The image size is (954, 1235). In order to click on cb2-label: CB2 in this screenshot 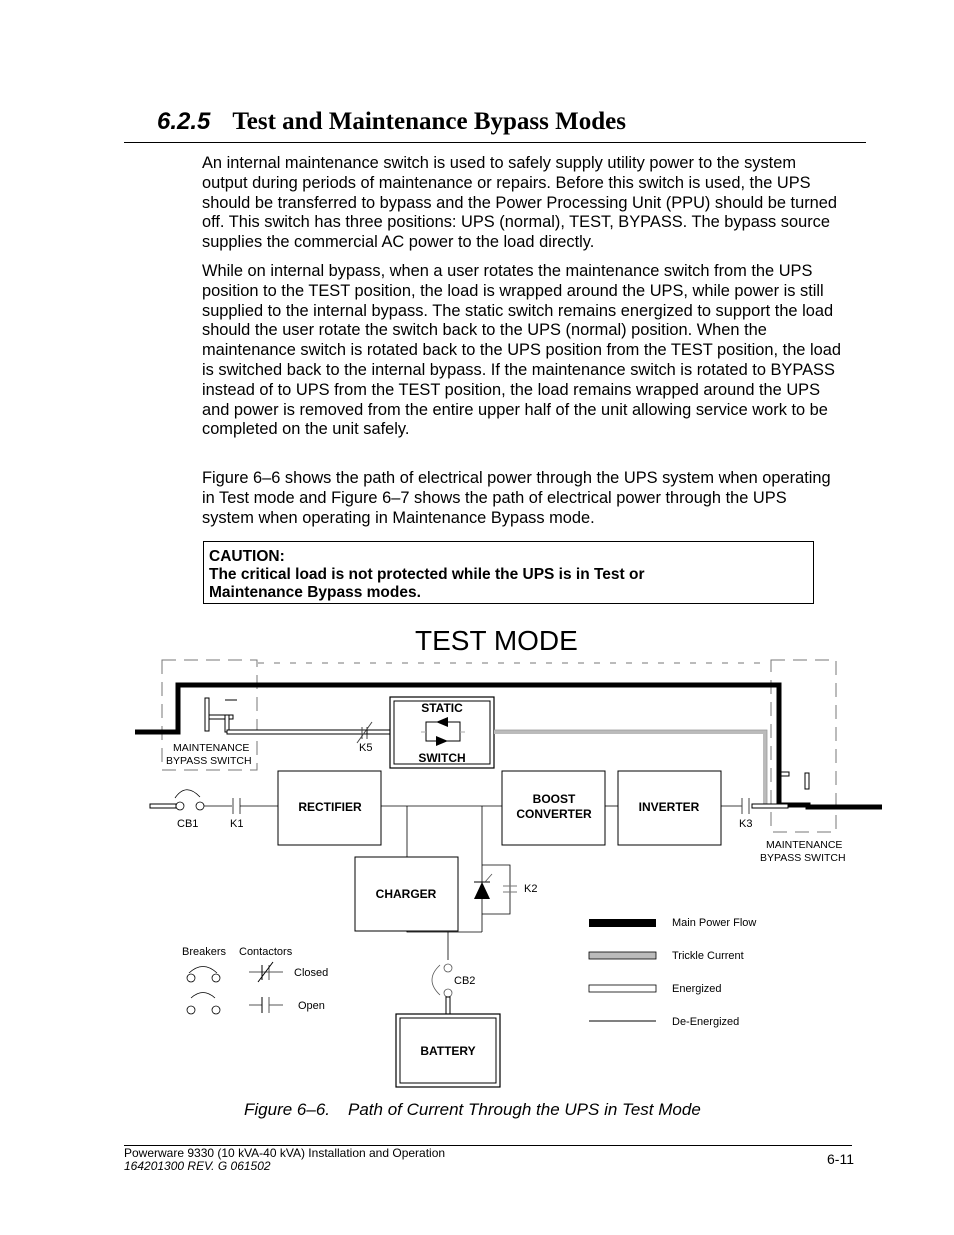, I will do `click(464, 981)`.